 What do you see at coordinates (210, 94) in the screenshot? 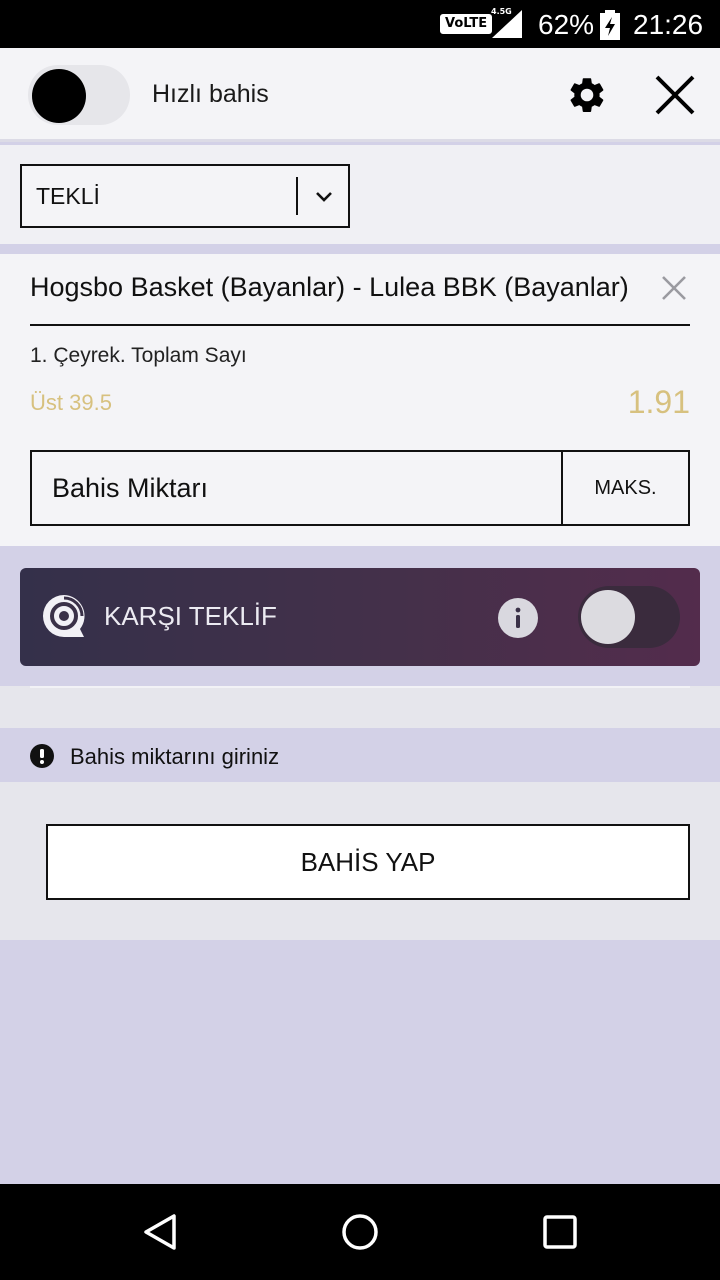
I see `quick-bet-label: Hızlı bahis` at bounding box center [210, 94].